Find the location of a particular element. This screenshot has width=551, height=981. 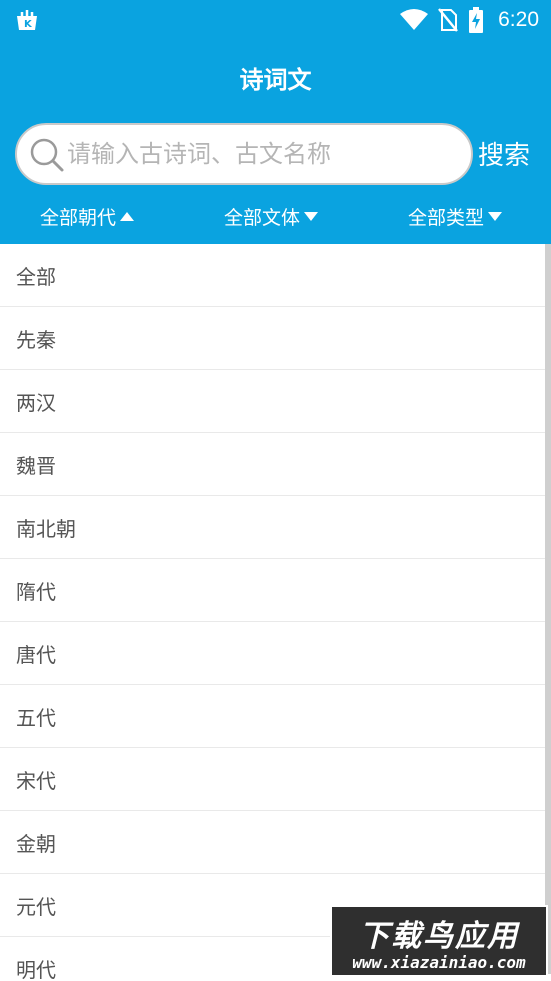

filter-genre-label: 全部文体 is located at coordinates (262, 217).